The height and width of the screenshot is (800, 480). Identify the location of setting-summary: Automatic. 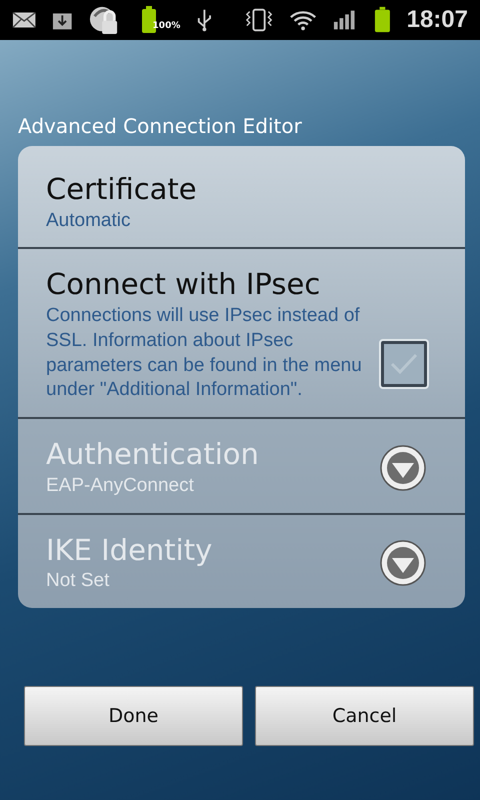
(89, 220).